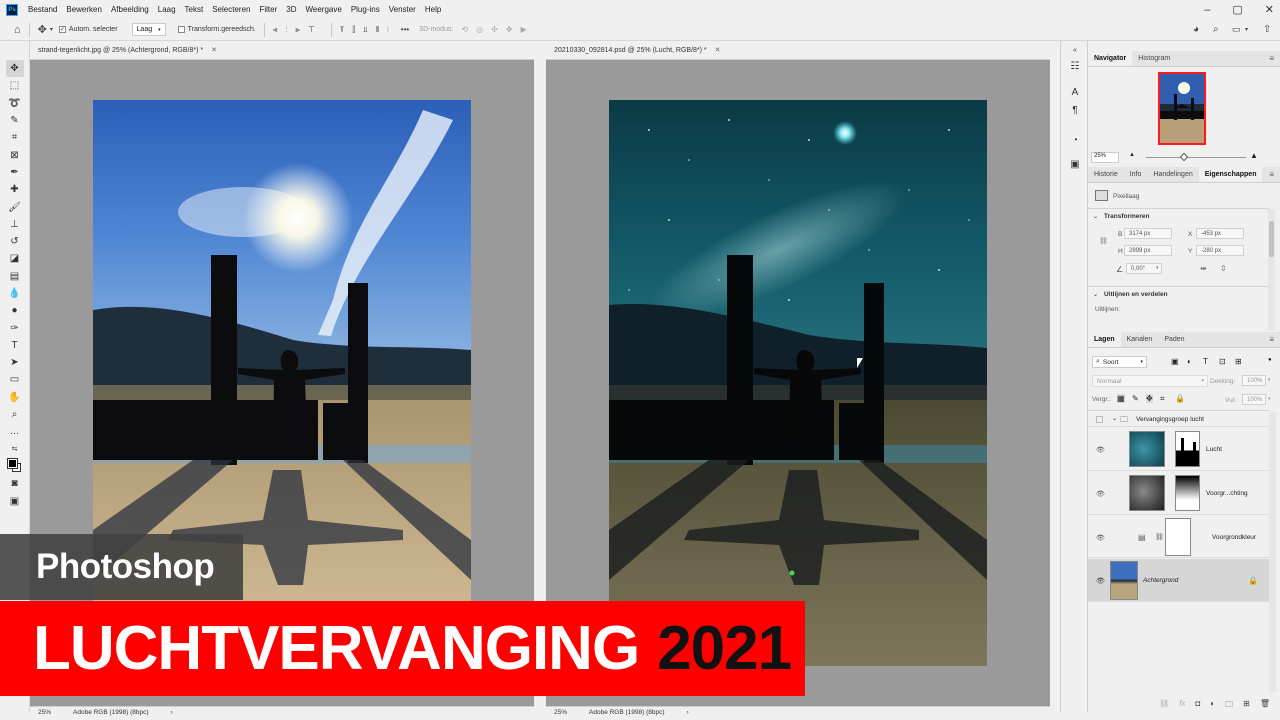 The width and height of the screenshot is (1280, 720). Describe the element at coordinates (1238, 361) in the screenshot. I see `filter-smart-object-icon: ⊞` at that location.